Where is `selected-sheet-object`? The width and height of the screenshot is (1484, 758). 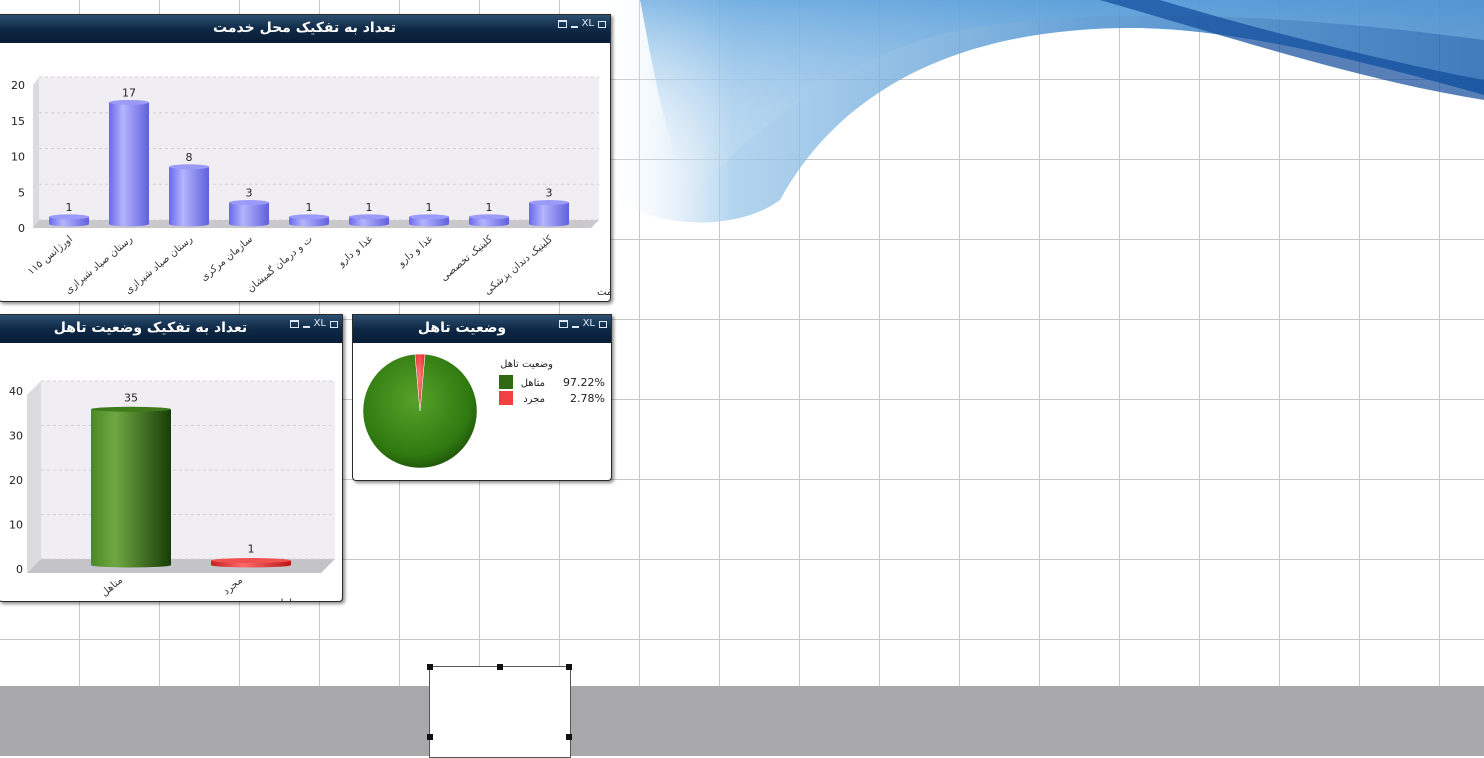
selected-sheet-object is located at coordinates (499, 711).